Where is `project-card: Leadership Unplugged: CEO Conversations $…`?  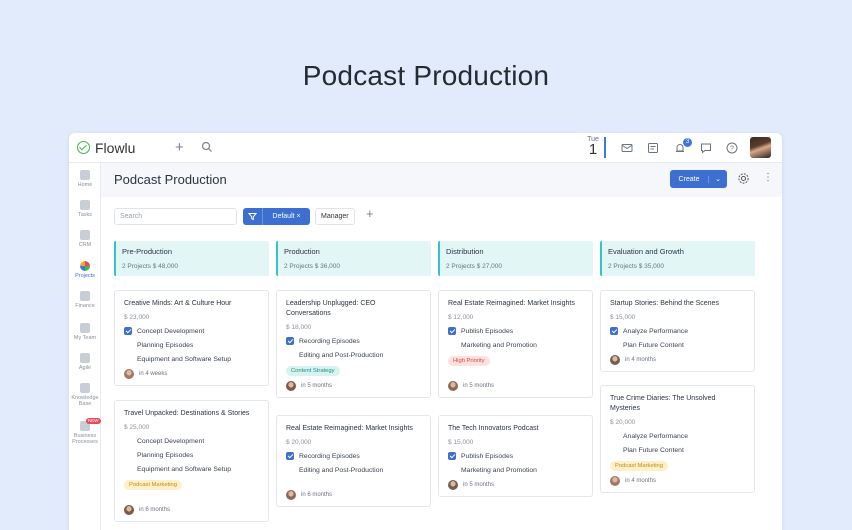
project-card: Leadership Unplugged: CEO Conversations $… is located at coordinates (353, 344).